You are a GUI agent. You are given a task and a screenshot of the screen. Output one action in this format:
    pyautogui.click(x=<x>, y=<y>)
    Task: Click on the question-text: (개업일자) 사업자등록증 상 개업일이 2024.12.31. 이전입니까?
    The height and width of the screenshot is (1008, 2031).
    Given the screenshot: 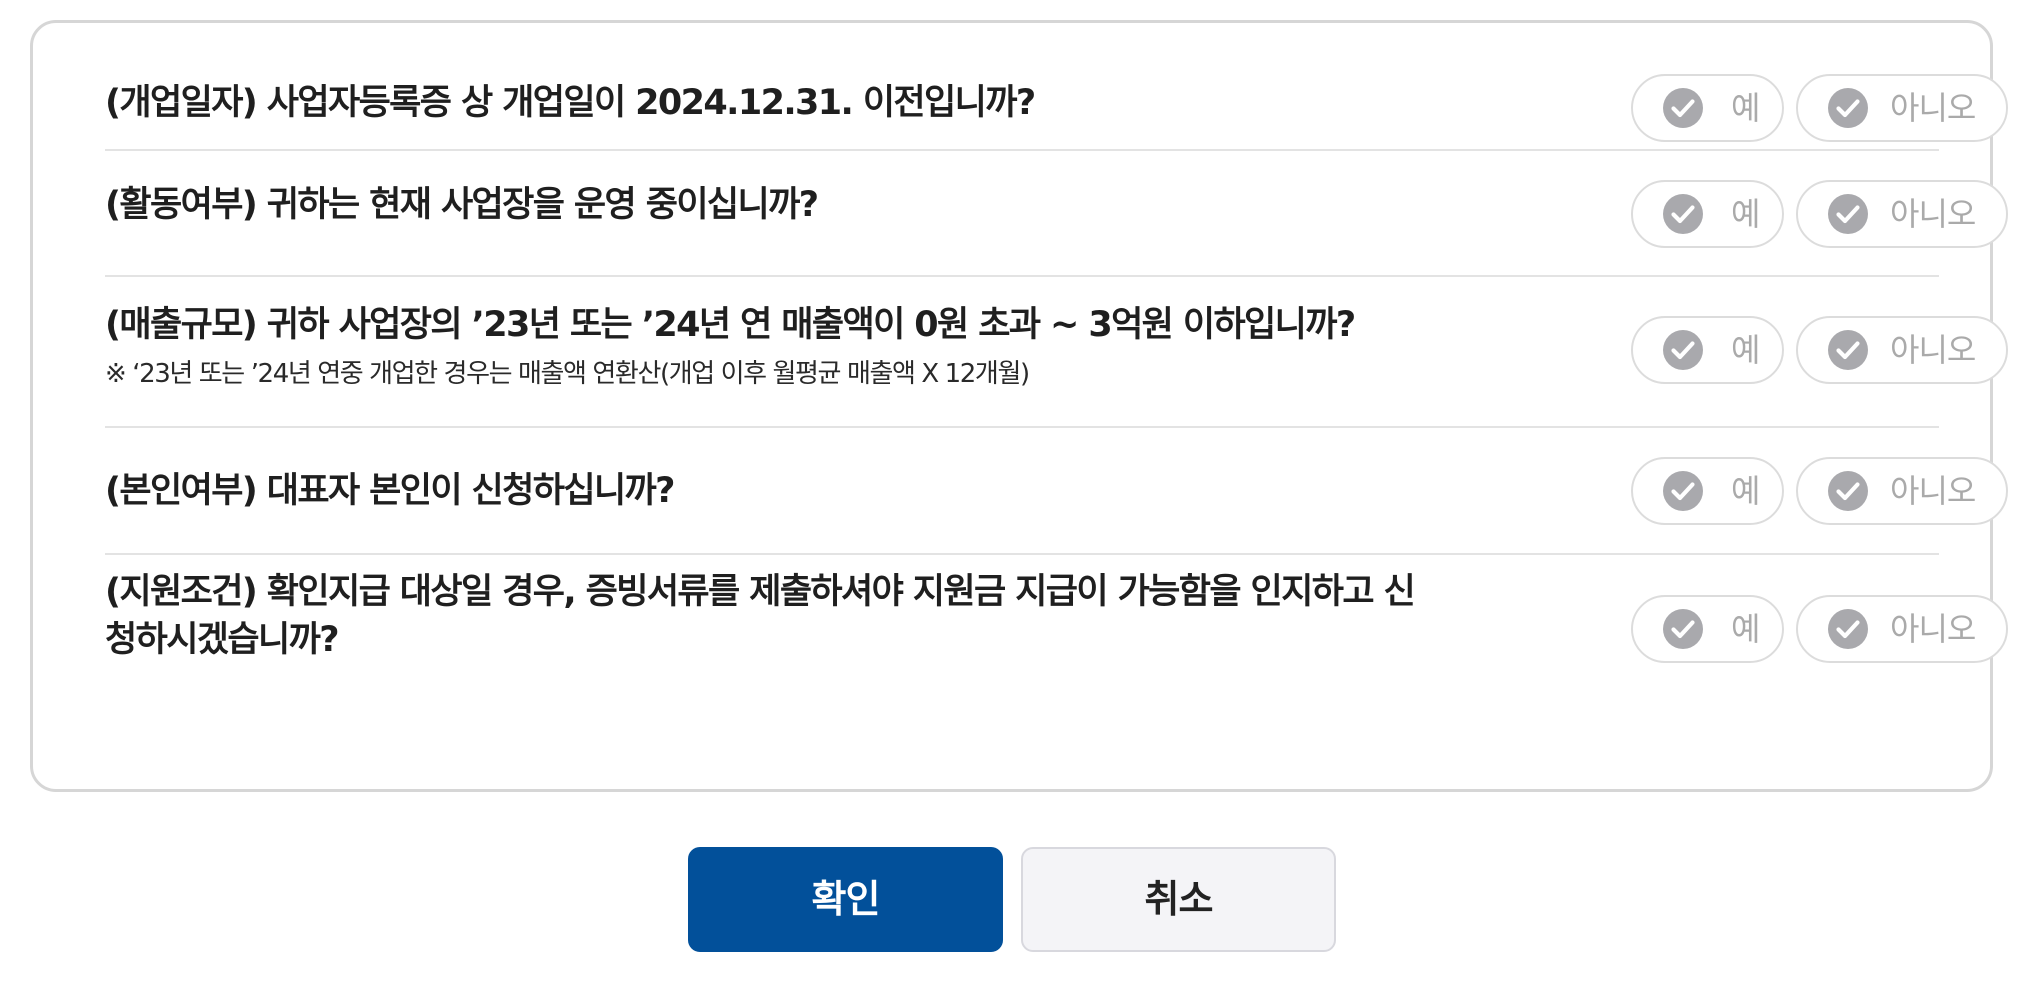 What is the action you would take?
    pyautogui.click(x=570, y=103)
    